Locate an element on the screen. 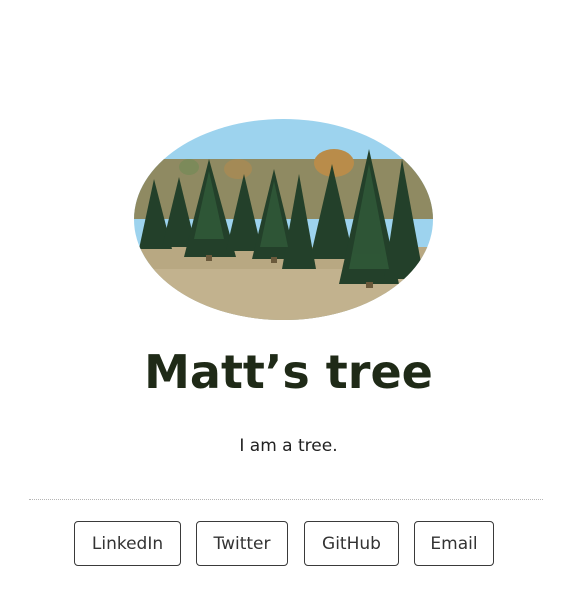  page-title: Matt’s tree is located at coordinates (288, 372).